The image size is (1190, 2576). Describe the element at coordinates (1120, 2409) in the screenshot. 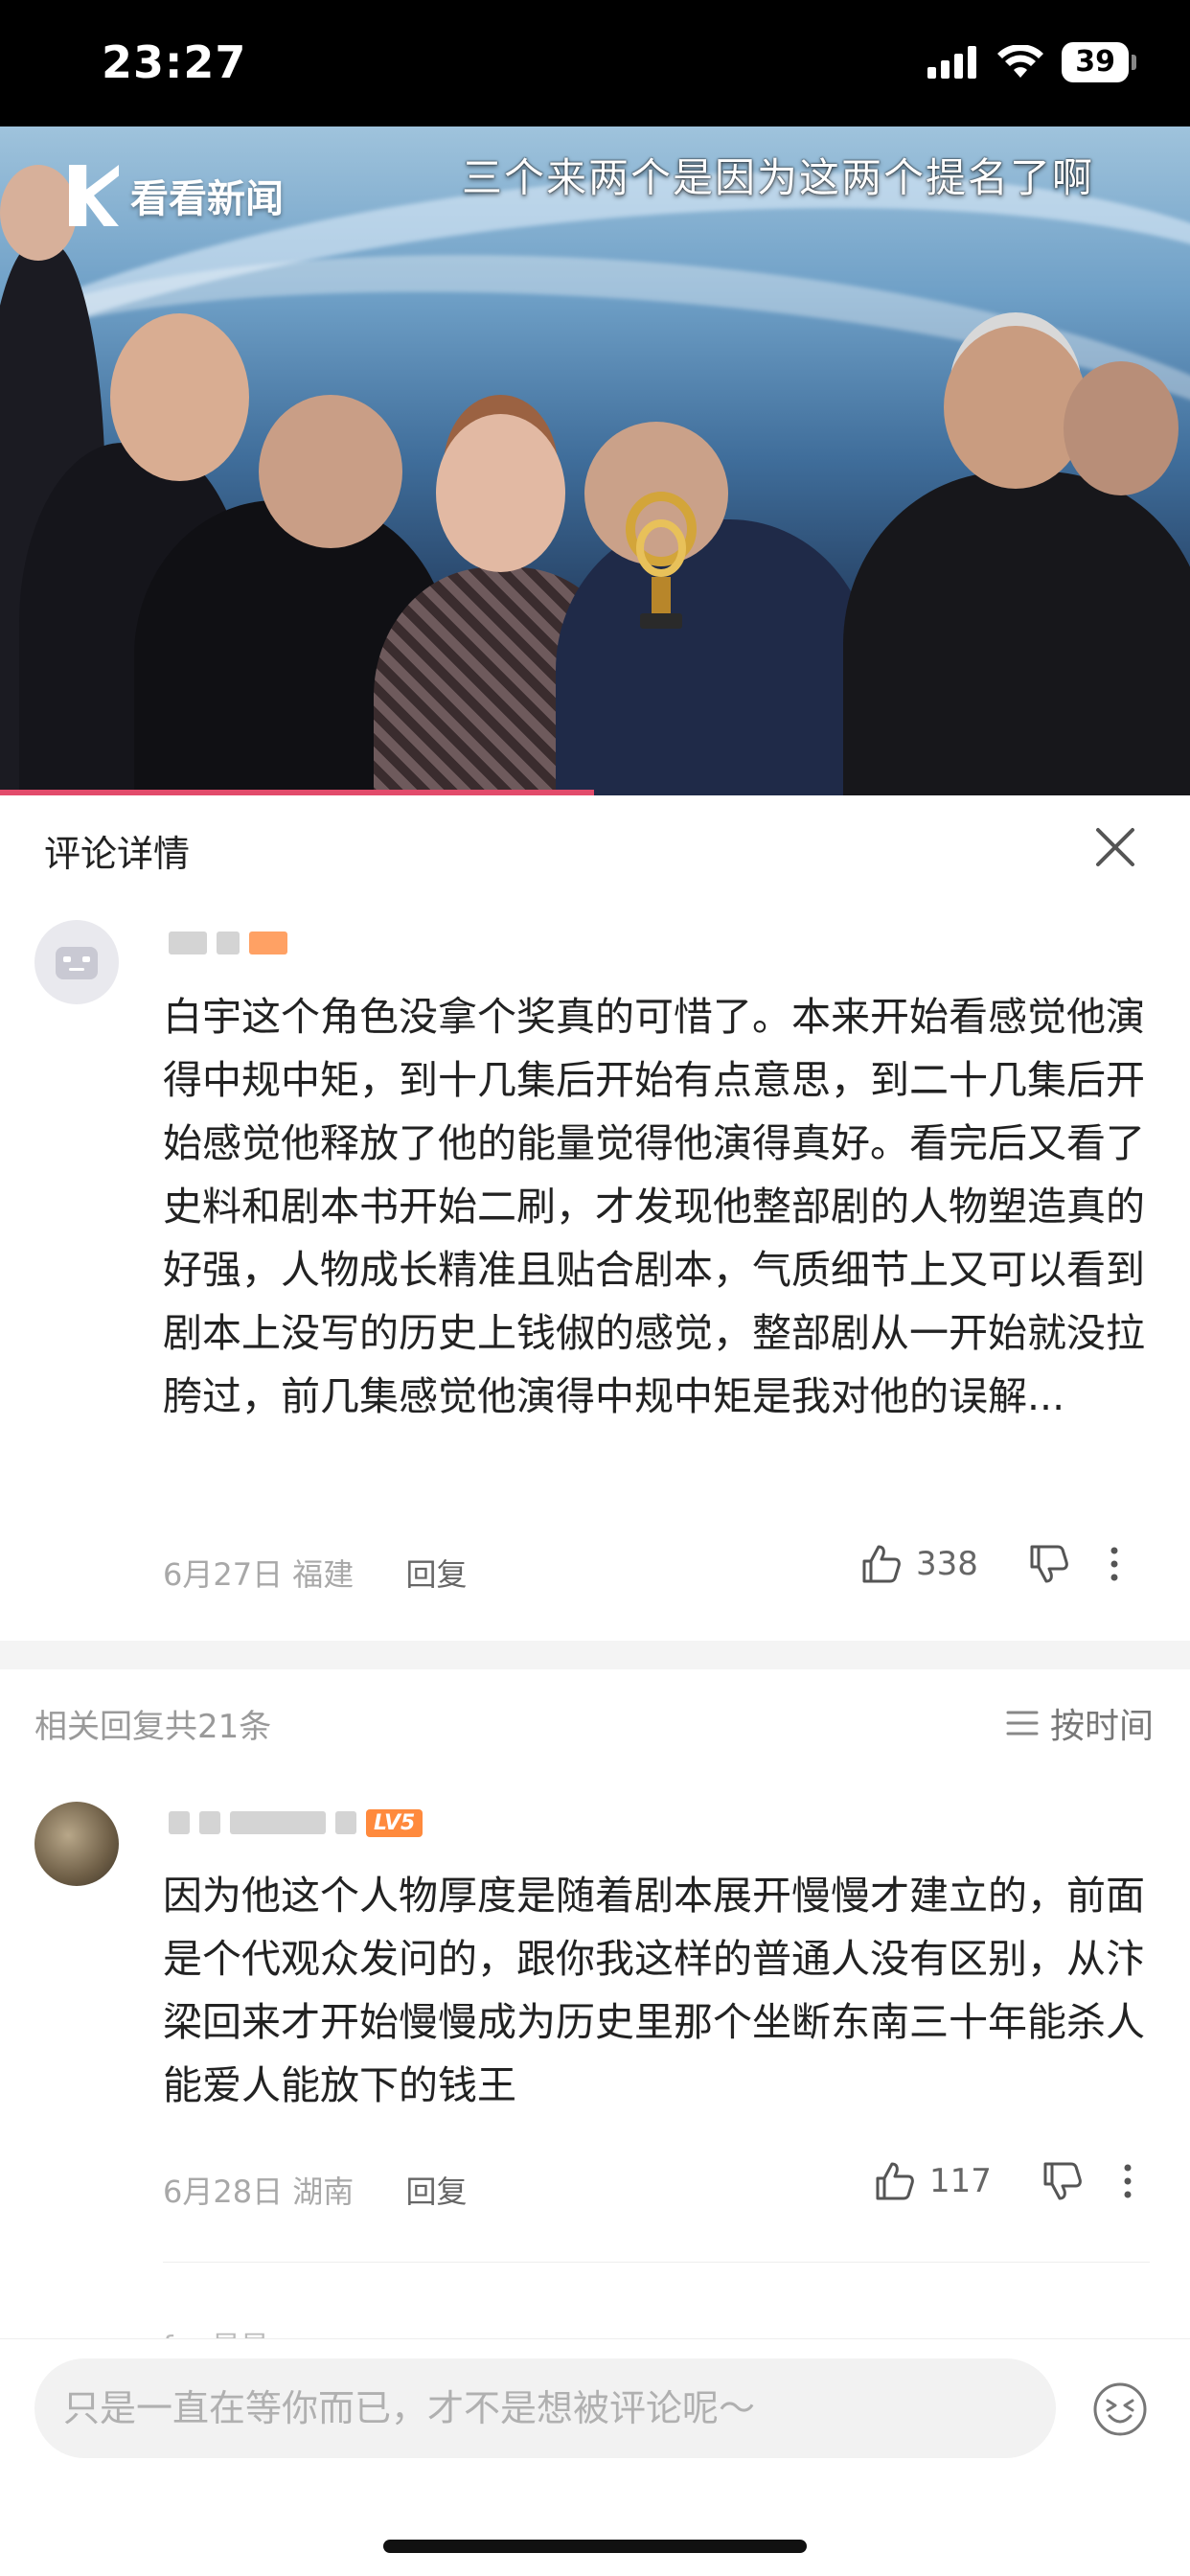

I see `emoji-icon` at that location.